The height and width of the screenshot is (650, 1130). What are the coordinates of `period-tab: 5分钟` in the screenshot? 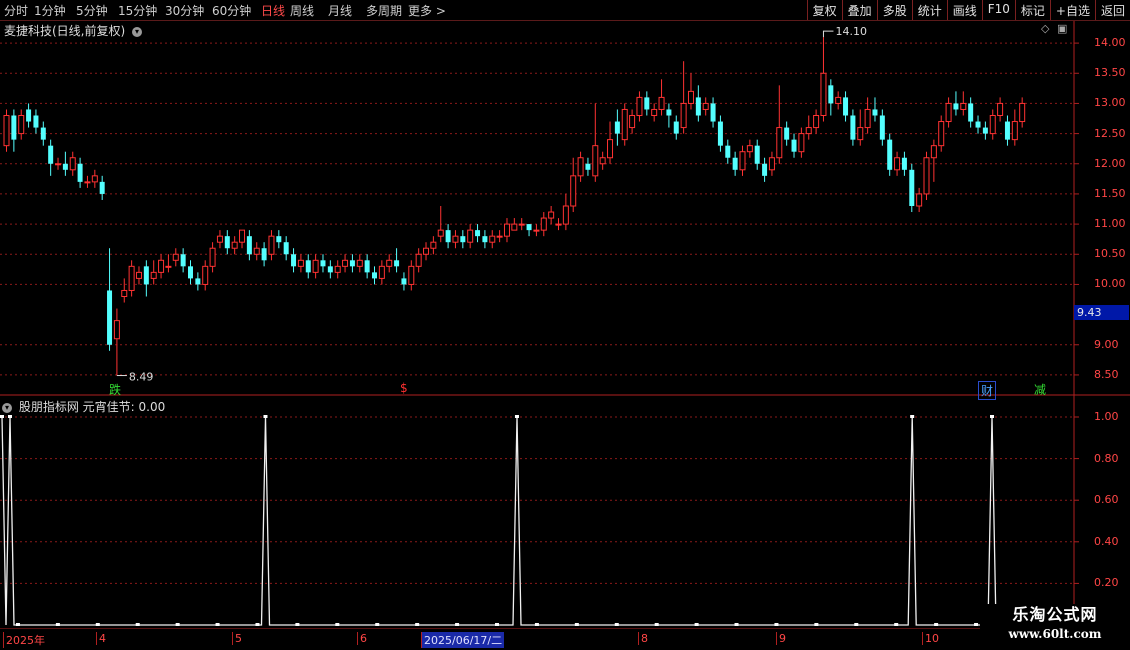 It's located at (92, 10).